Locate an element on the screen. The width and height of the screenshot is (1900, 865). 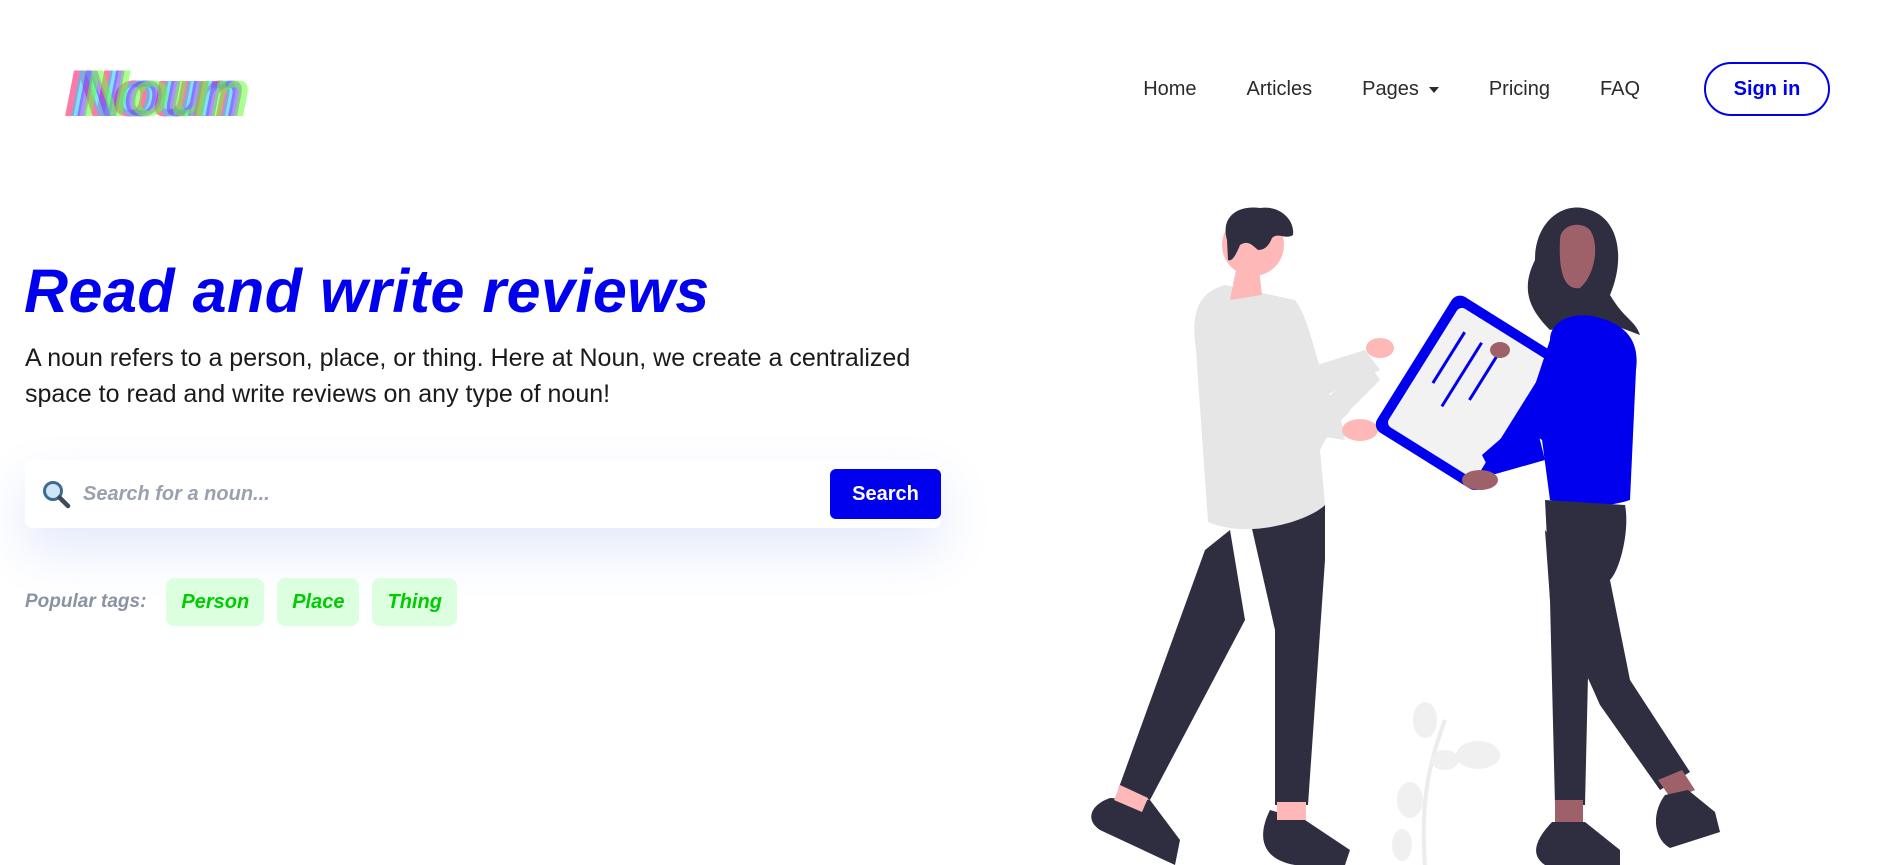
nav-pricing: Pricing is located at coordinates (1519, 89).